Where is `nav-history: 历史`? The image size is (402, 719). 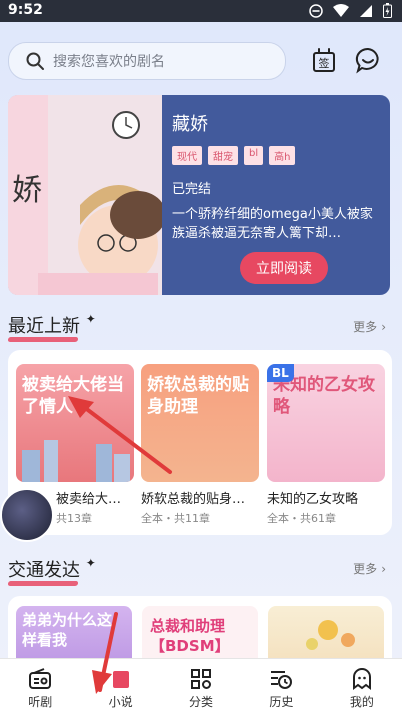 nav-history: 历史 is located at coordinates (281, 689).